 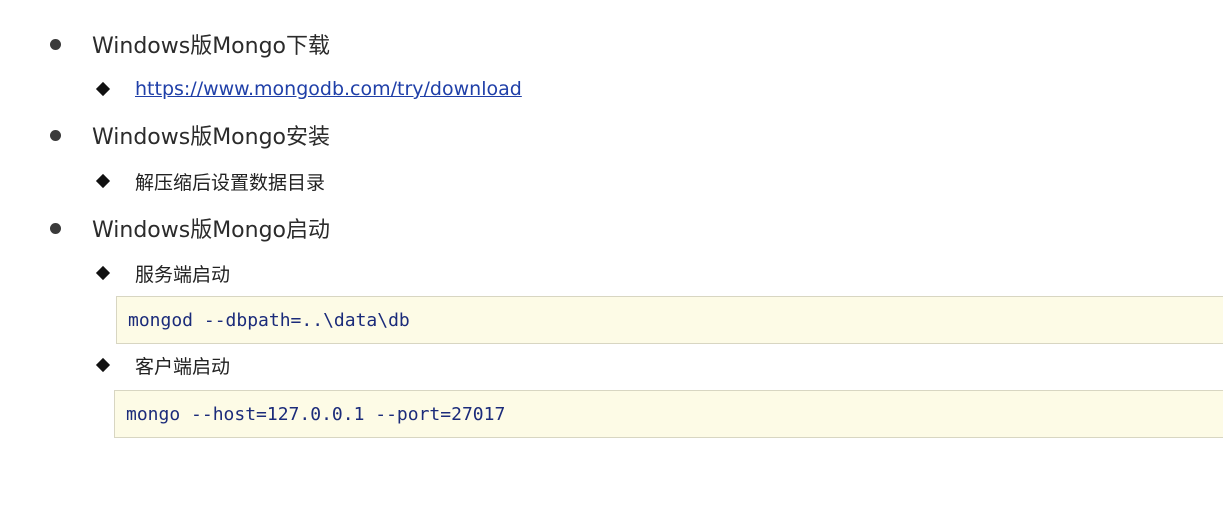 I want to click on sub-item-download-link: https://www.mongodb.com/try/download, so click(x=308, y=89).